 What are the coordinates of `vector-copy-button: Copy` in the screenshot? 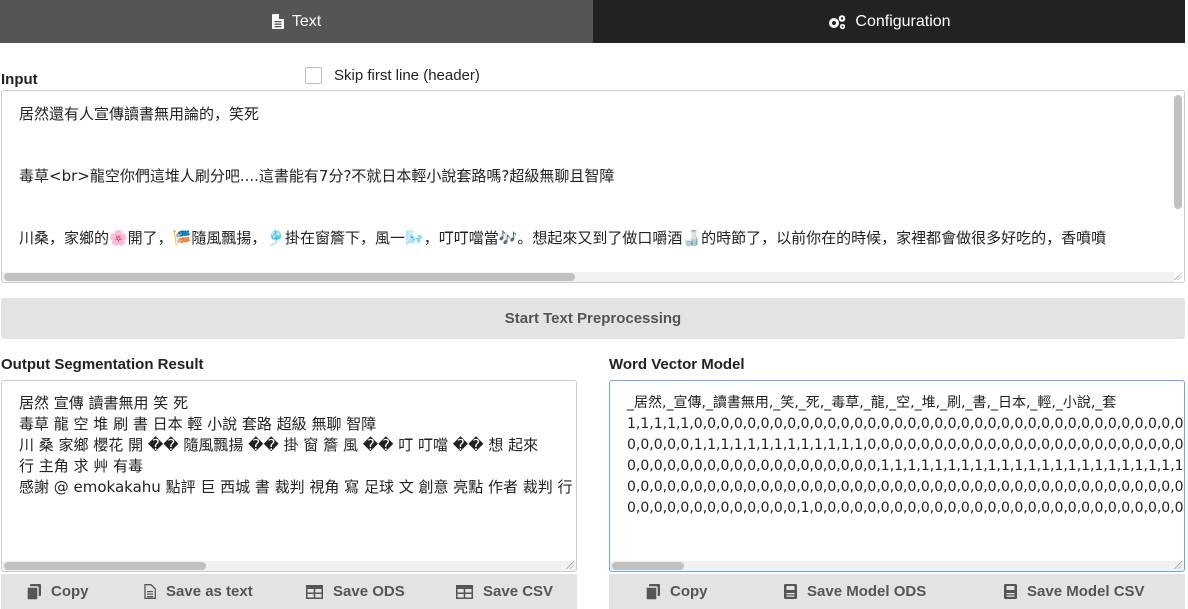 It's located at (677, 591).